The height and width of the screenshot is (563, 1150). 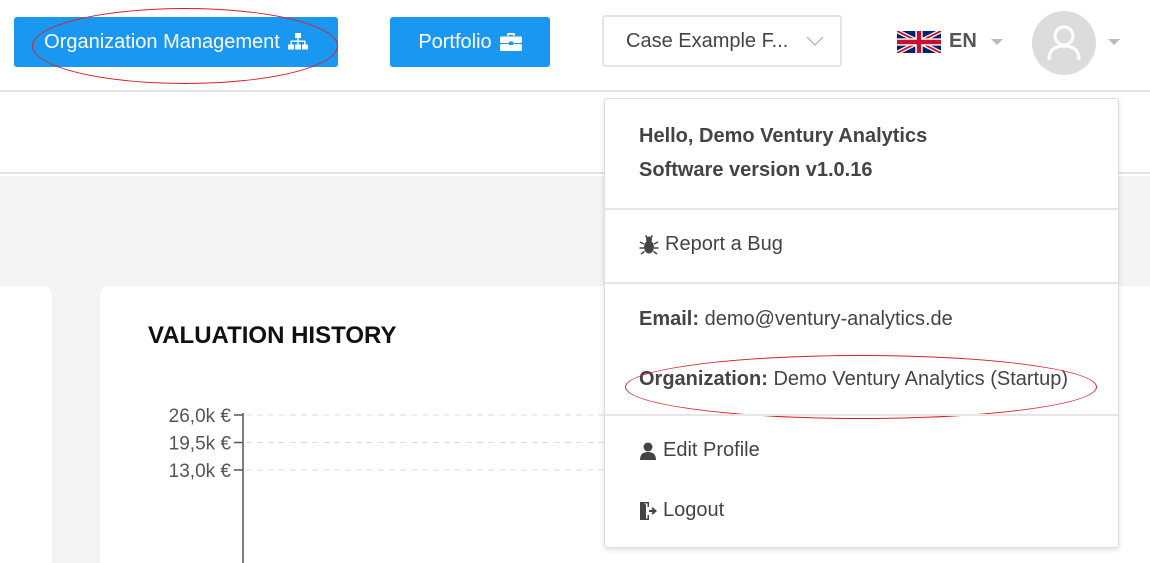 I want to click on y-tick-label: 19,5k €, so click(x=200, y=444).